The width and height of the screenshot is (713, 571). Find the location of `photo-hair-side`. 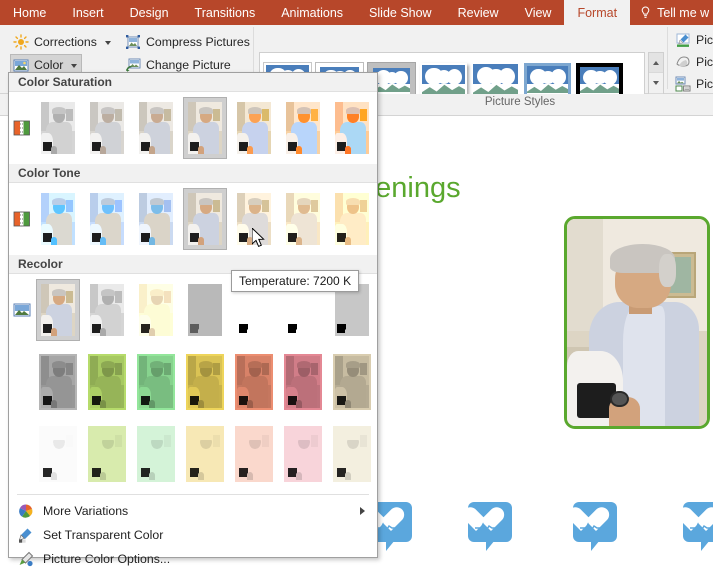

photo-hair-side is located at coordinates (668, 271).